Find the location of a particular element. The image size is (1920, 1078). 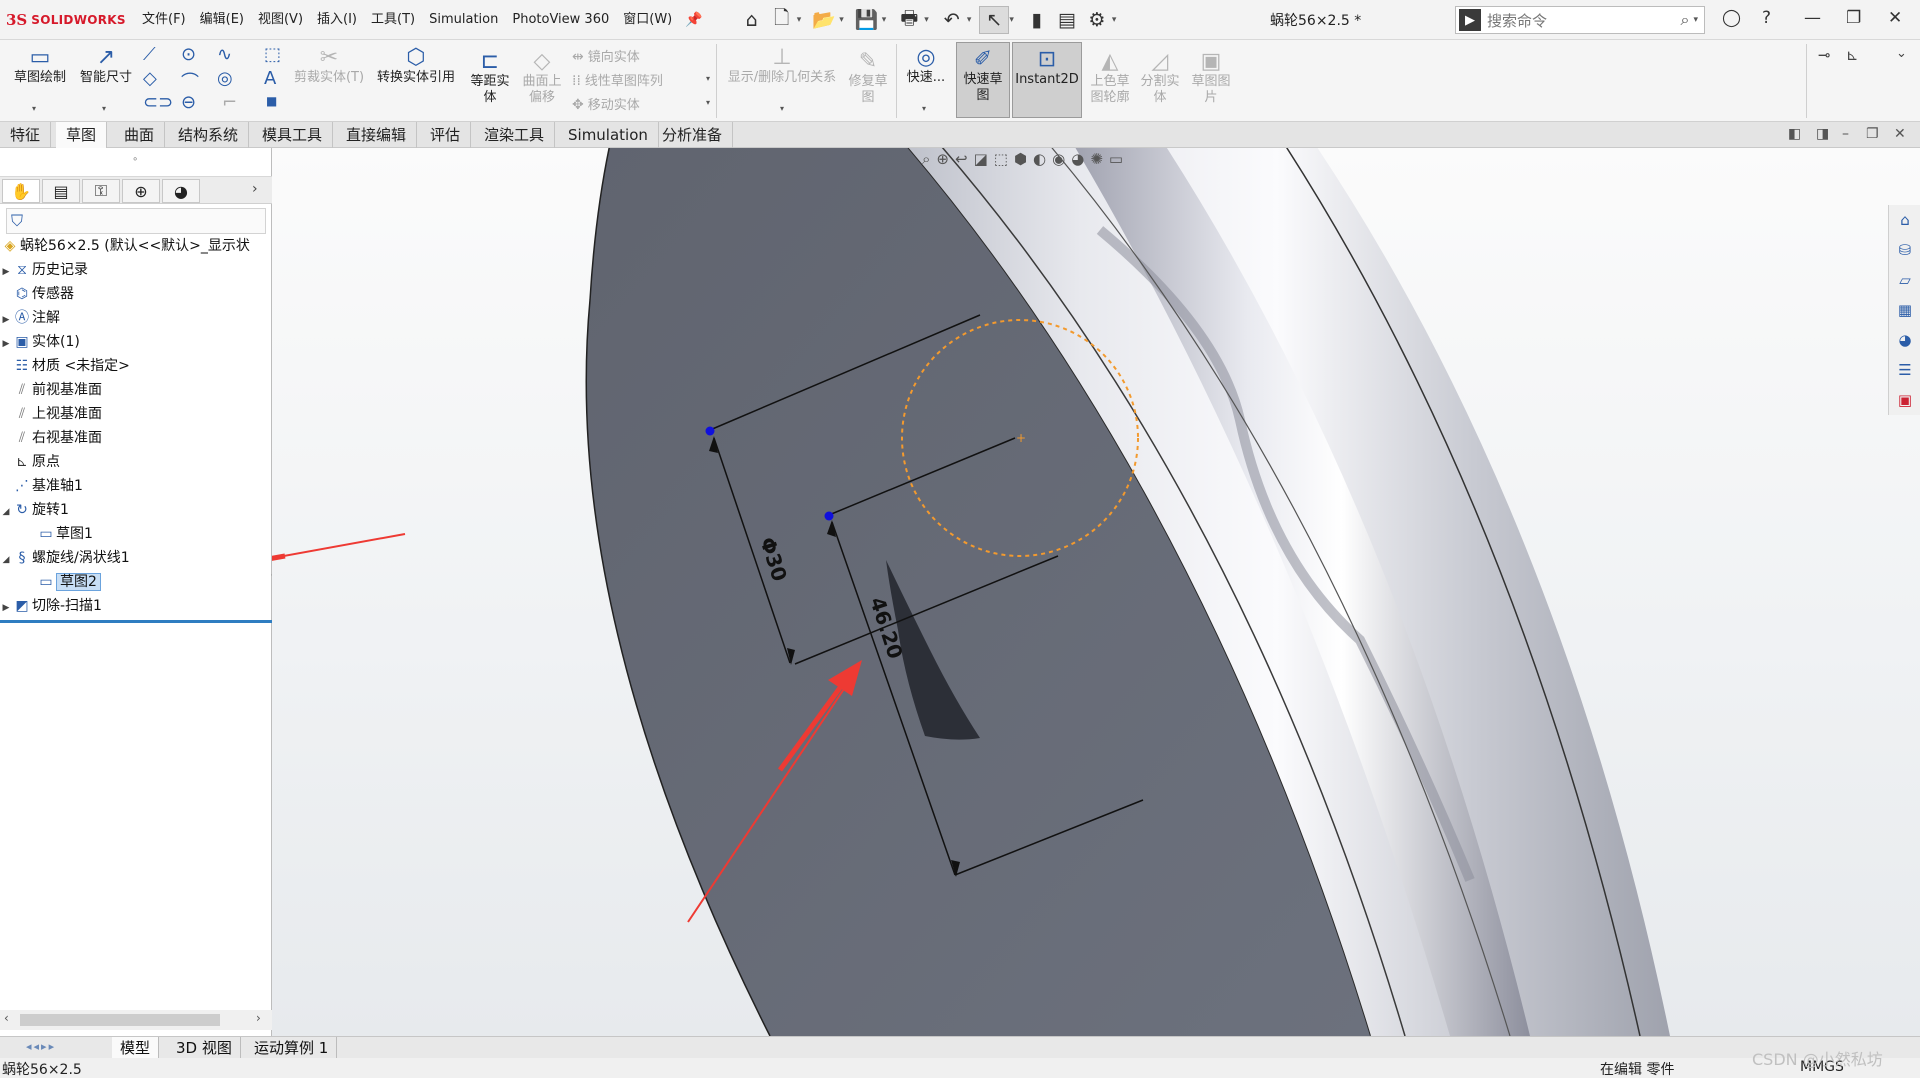

pin-icon: 📌 is located at coordinates (693, 20).